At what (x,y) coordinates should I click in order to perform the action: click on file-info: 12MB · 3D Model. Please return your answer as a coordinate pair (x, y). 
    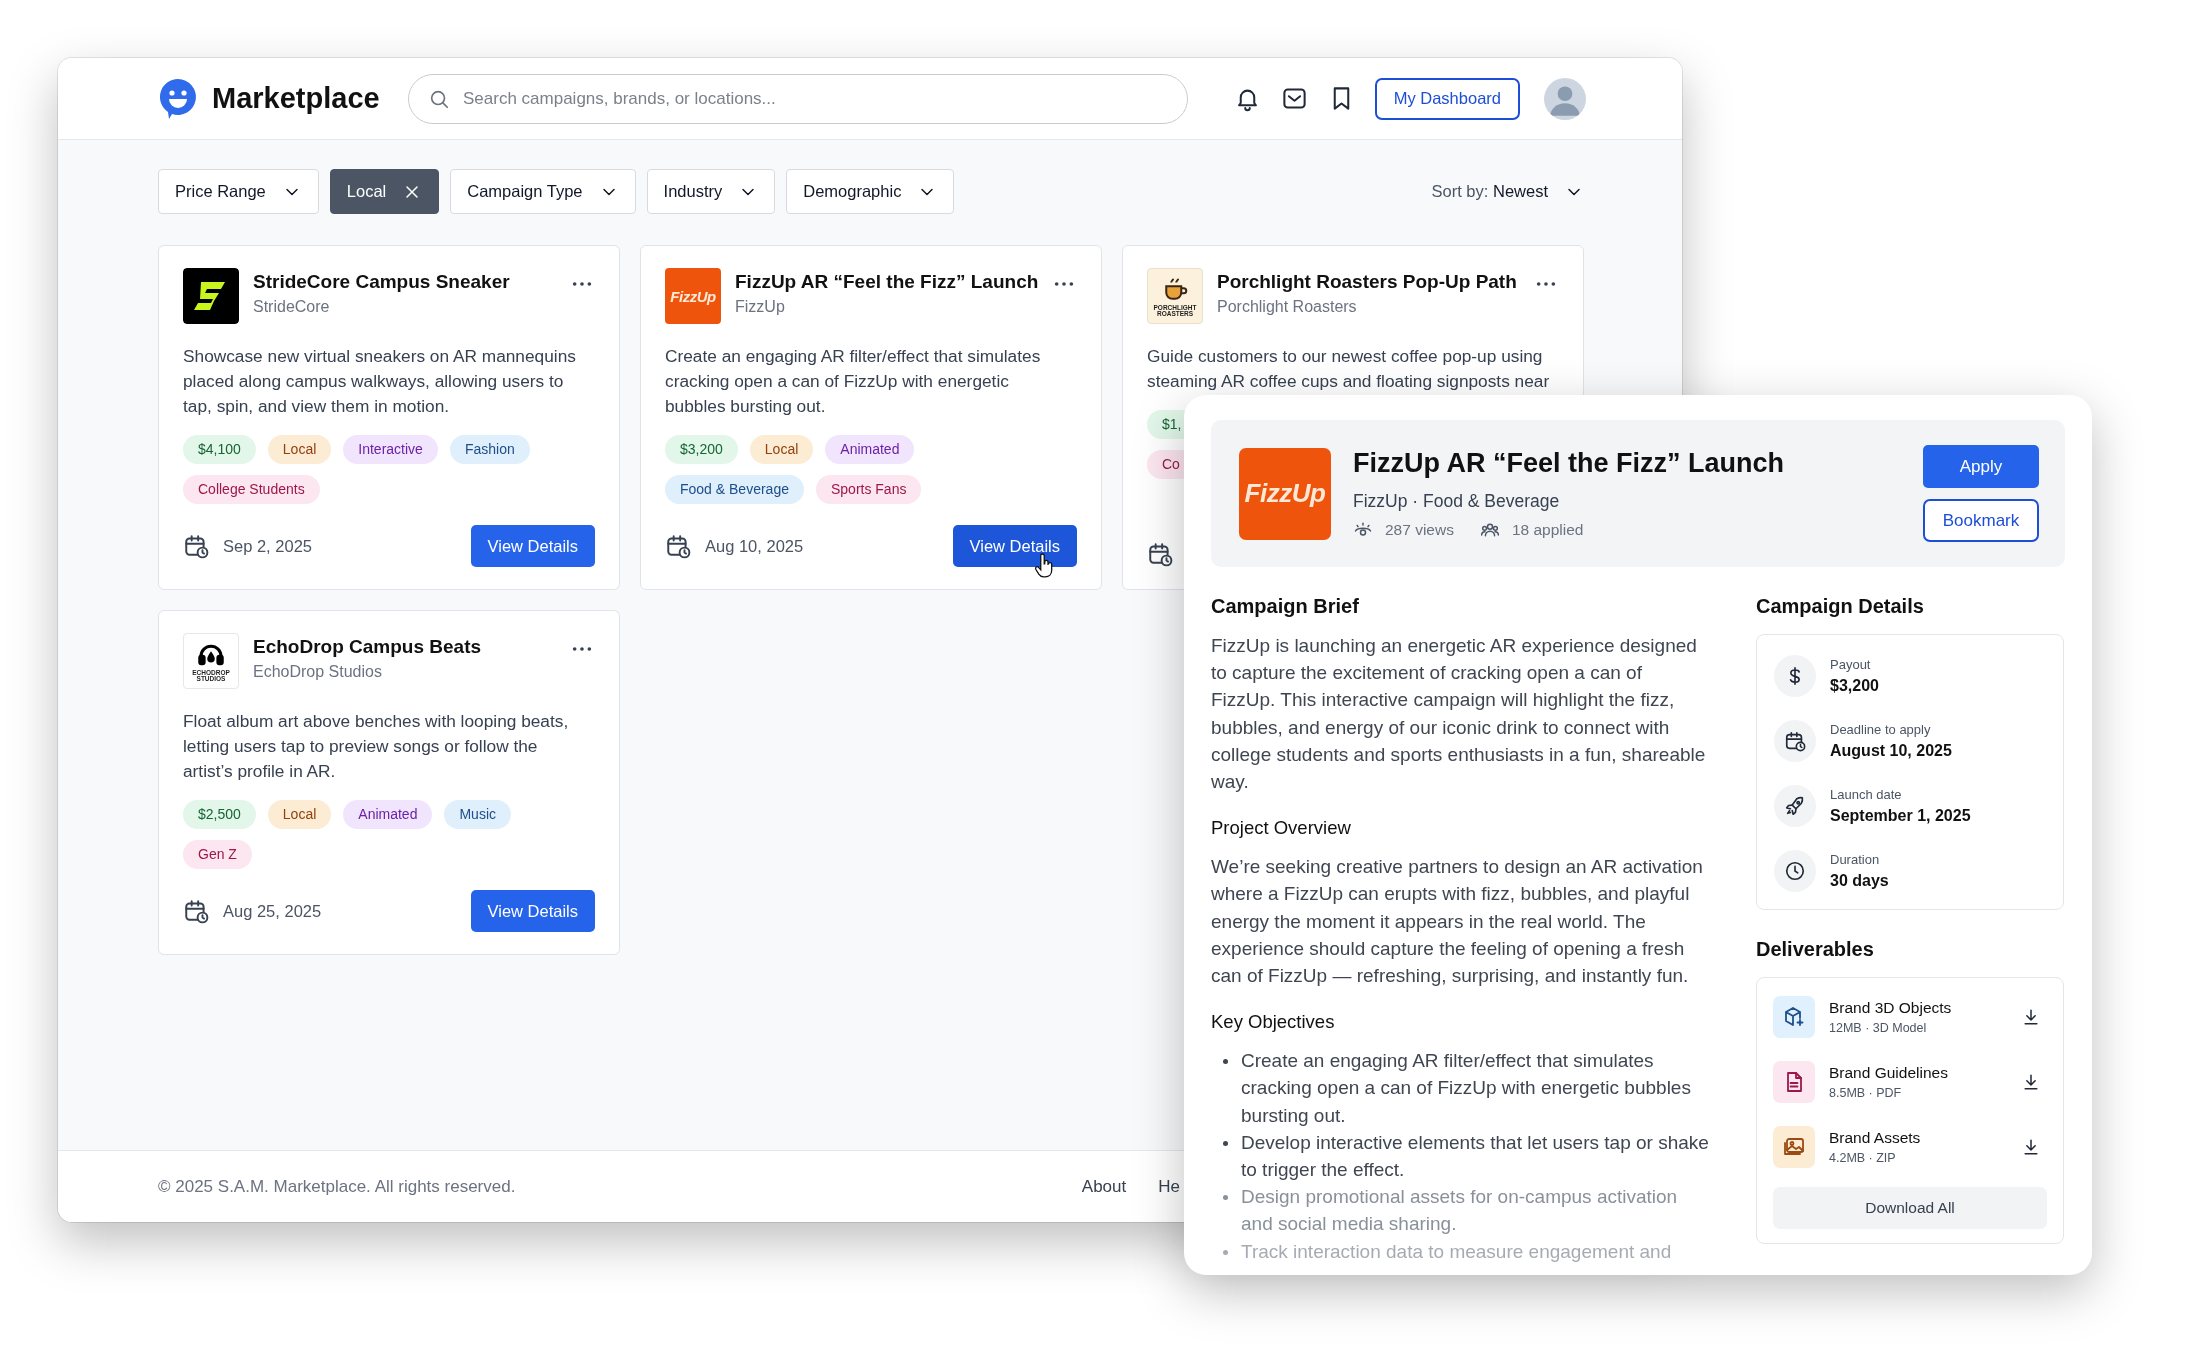
    Looking at the image, I should click on (1878, 1027).